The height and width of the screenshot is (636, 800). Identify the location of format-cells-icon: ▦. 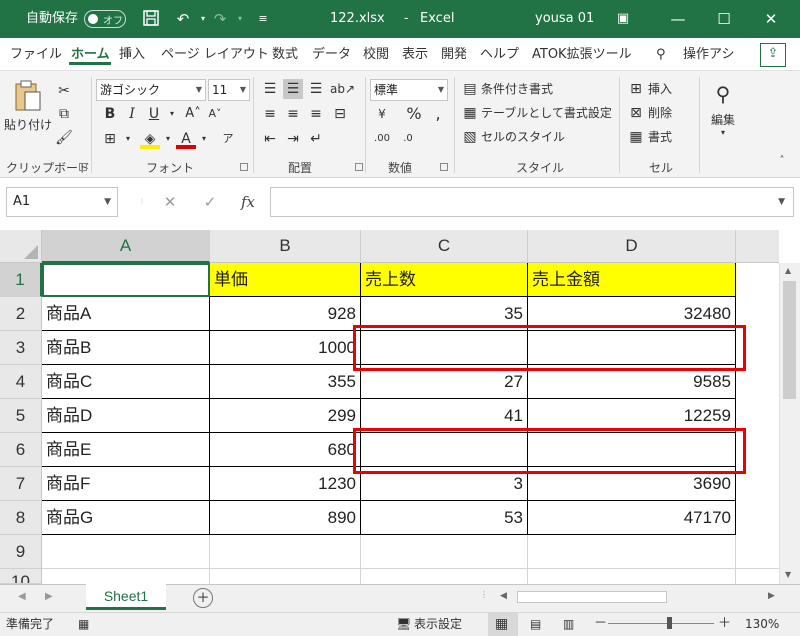
(636, 137).